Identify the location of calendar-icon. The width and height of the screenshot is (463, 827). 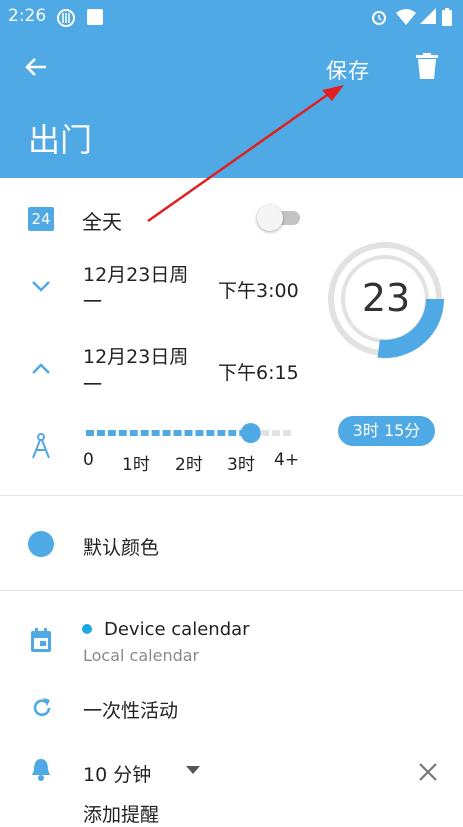
(41, 640).